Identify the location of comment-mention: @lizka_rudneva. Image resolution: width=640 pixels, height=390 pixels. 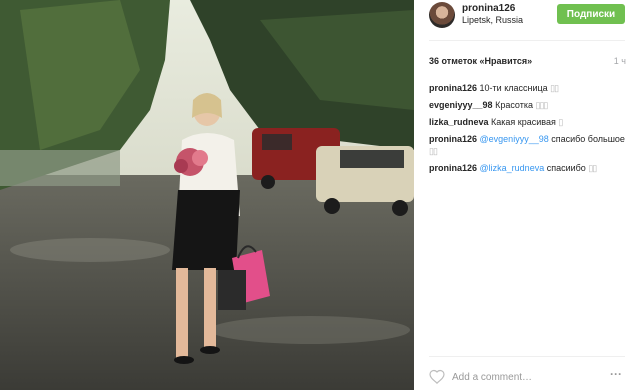
(512, 168).